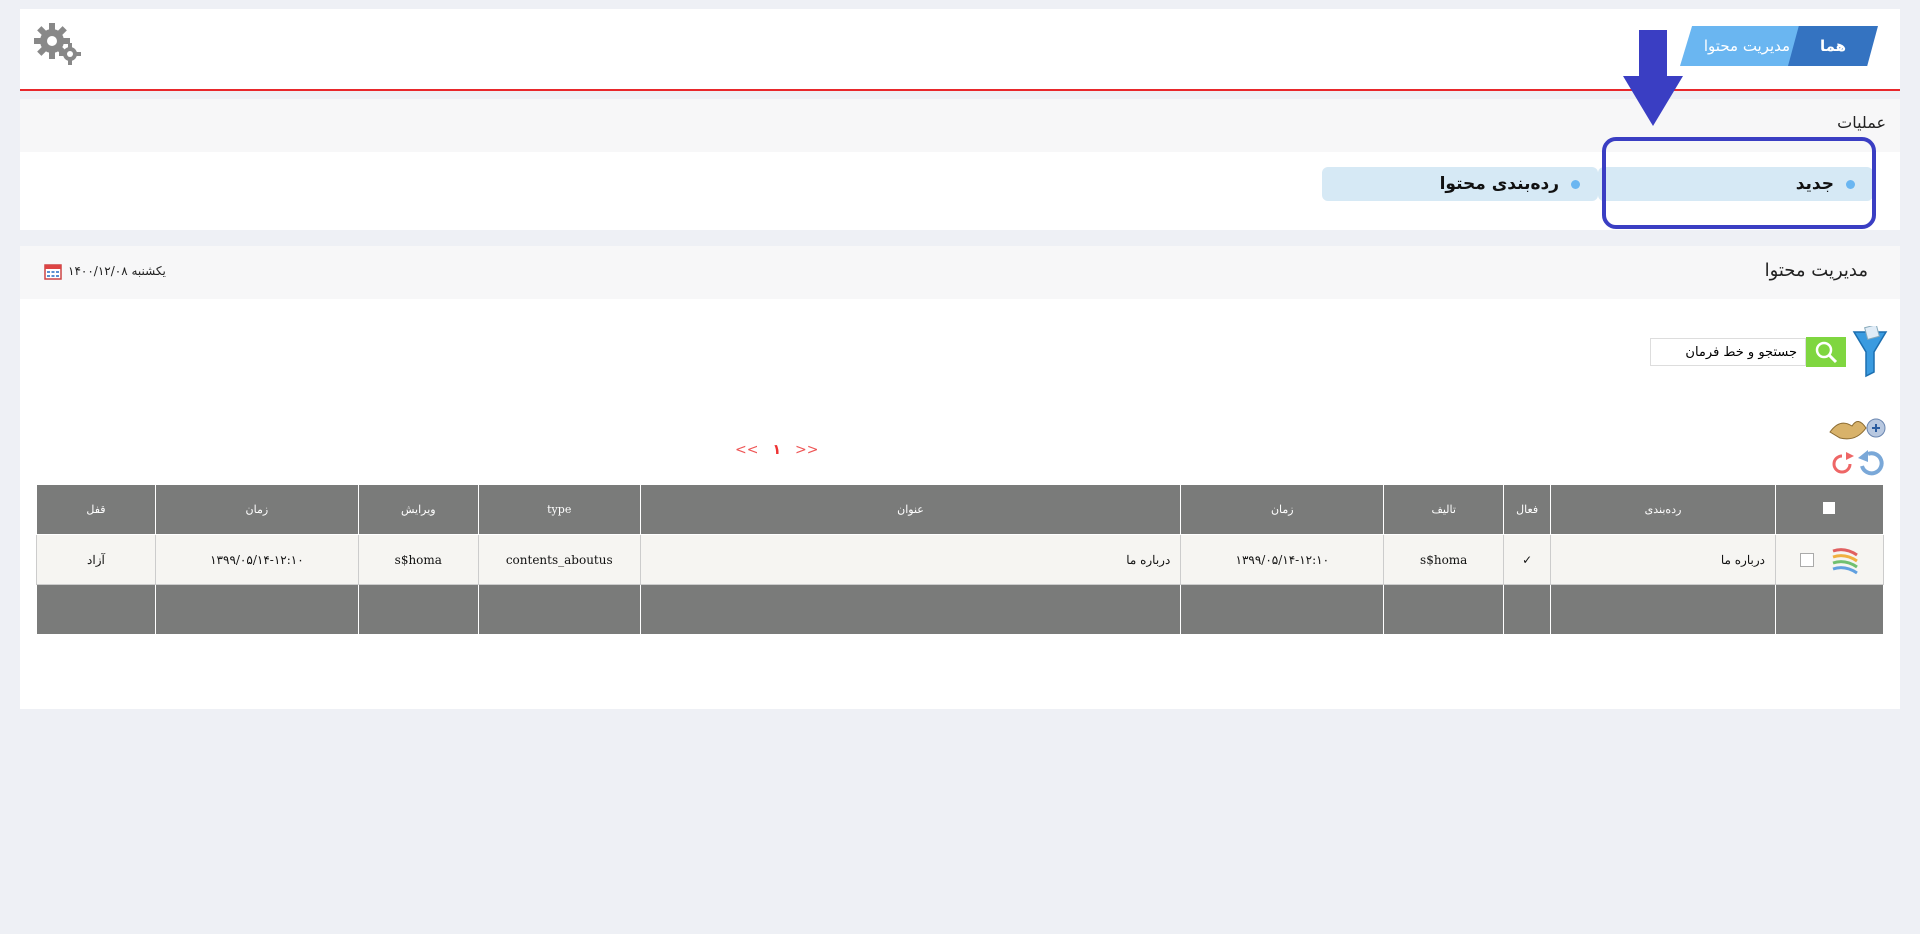 Image resolution: width=1920 pixels, height=934 pixels. What do you see at coordinates (1653, 78) in the screenshot?
I see `annotation-arrow-icon` at bounding box center [1653, 78].